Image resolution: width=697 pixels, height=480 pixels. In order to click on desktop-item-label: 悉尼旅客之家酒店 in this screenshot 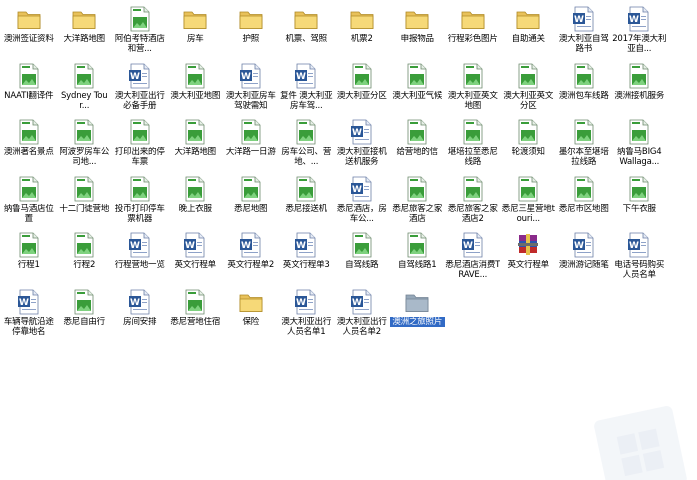, I will do `click(417, 213)`.